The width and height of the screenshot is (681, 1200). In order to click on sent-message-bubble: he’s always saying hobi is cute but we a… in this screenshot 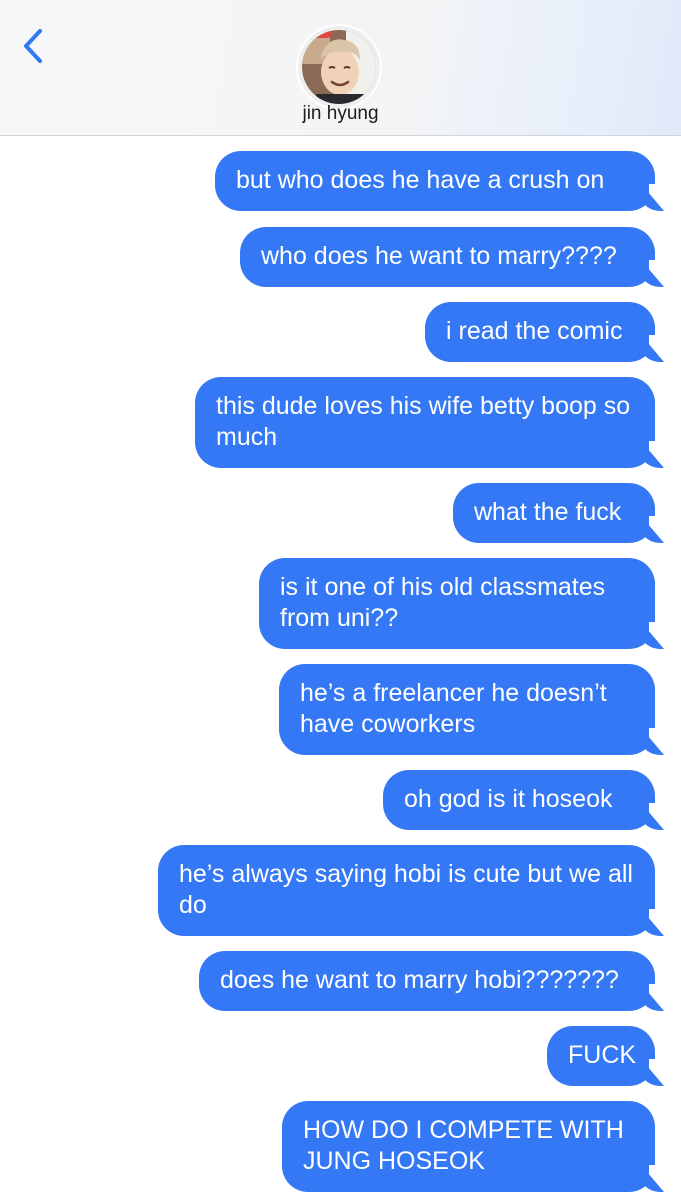, I will do `click(413, 891)`.